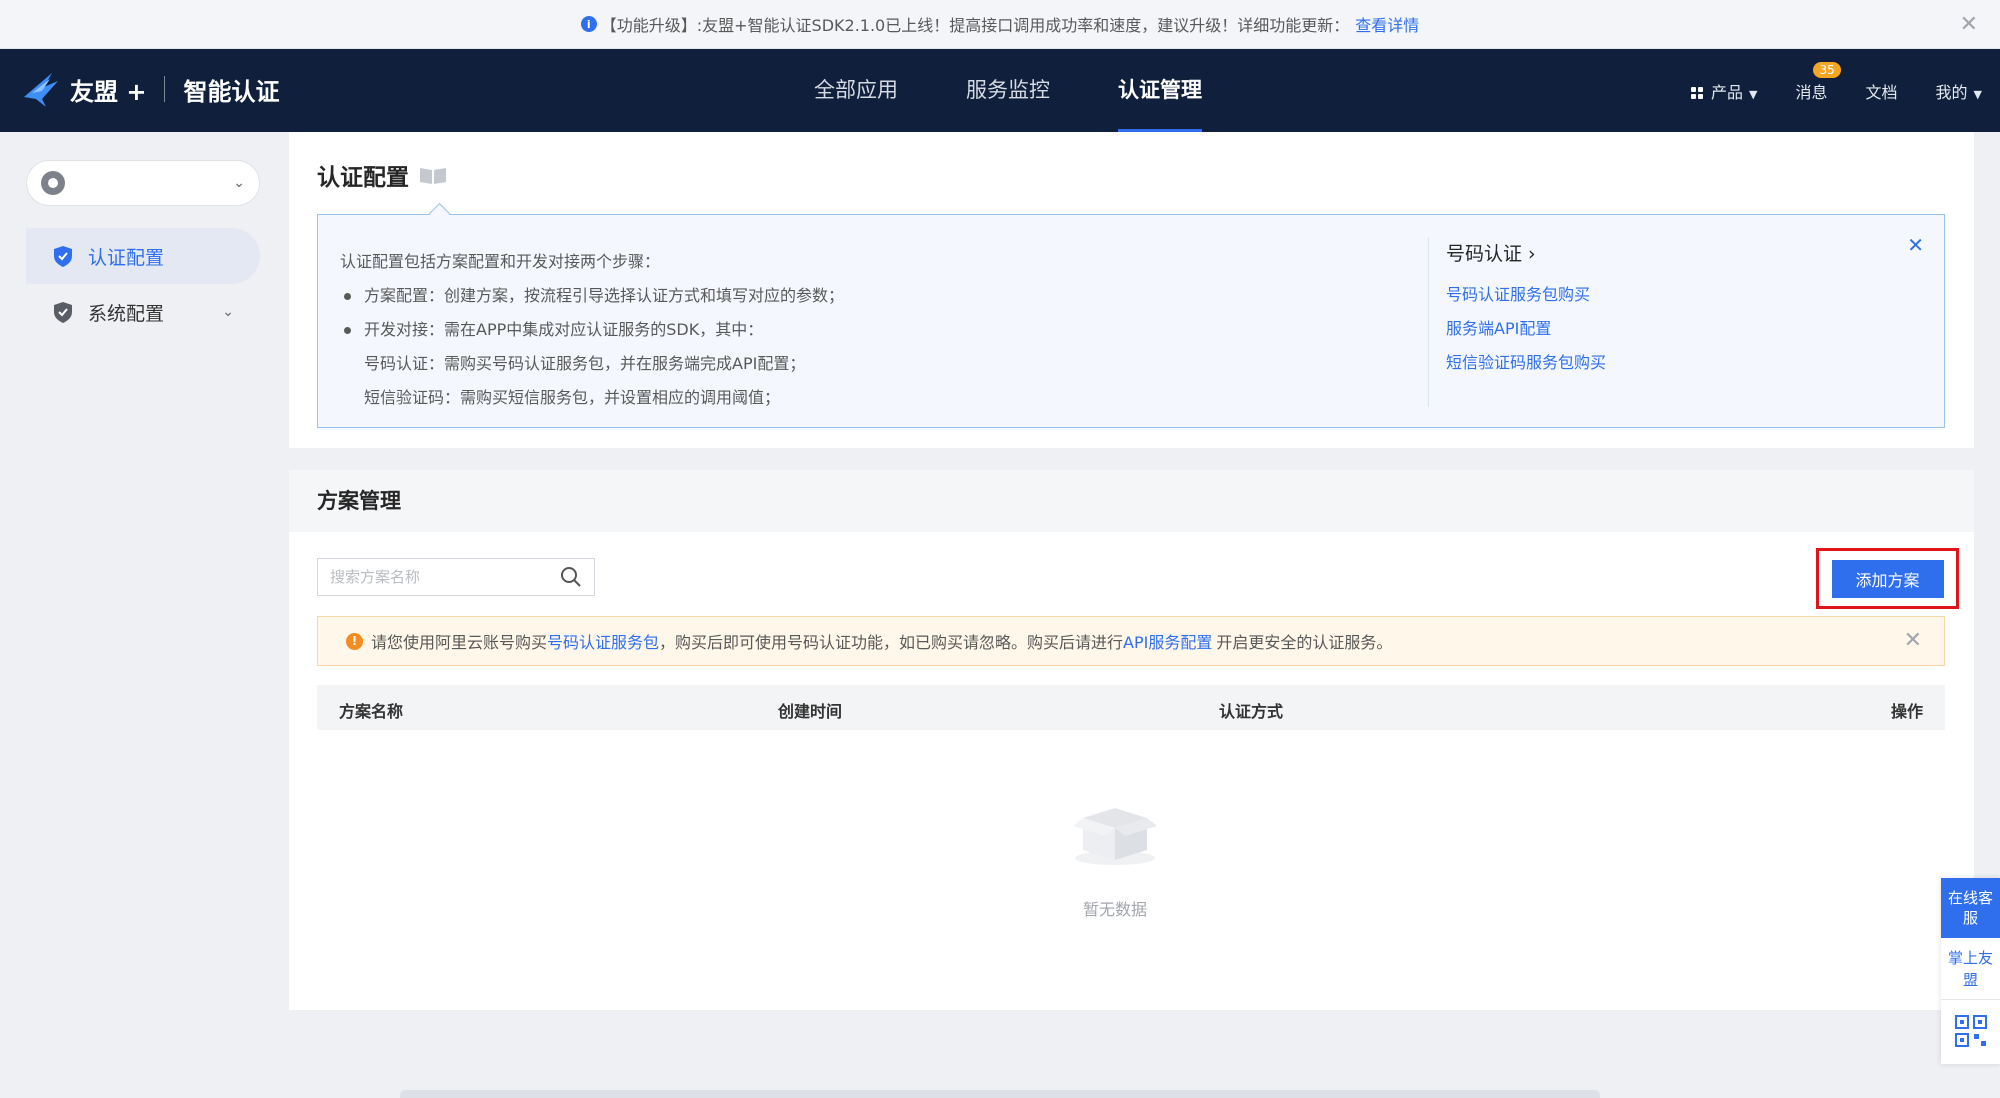 The image size is (2000, 1098). I want to click on message-count-badge: 35, so click(1827, 69).